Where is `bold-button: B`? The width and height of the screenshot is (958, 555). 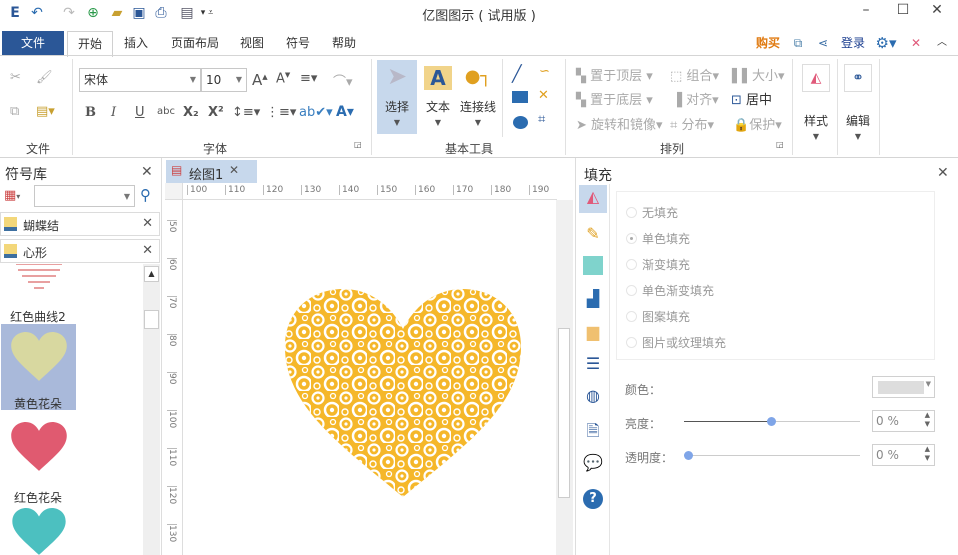
bold-button: B is located at coordinates (90, 112).